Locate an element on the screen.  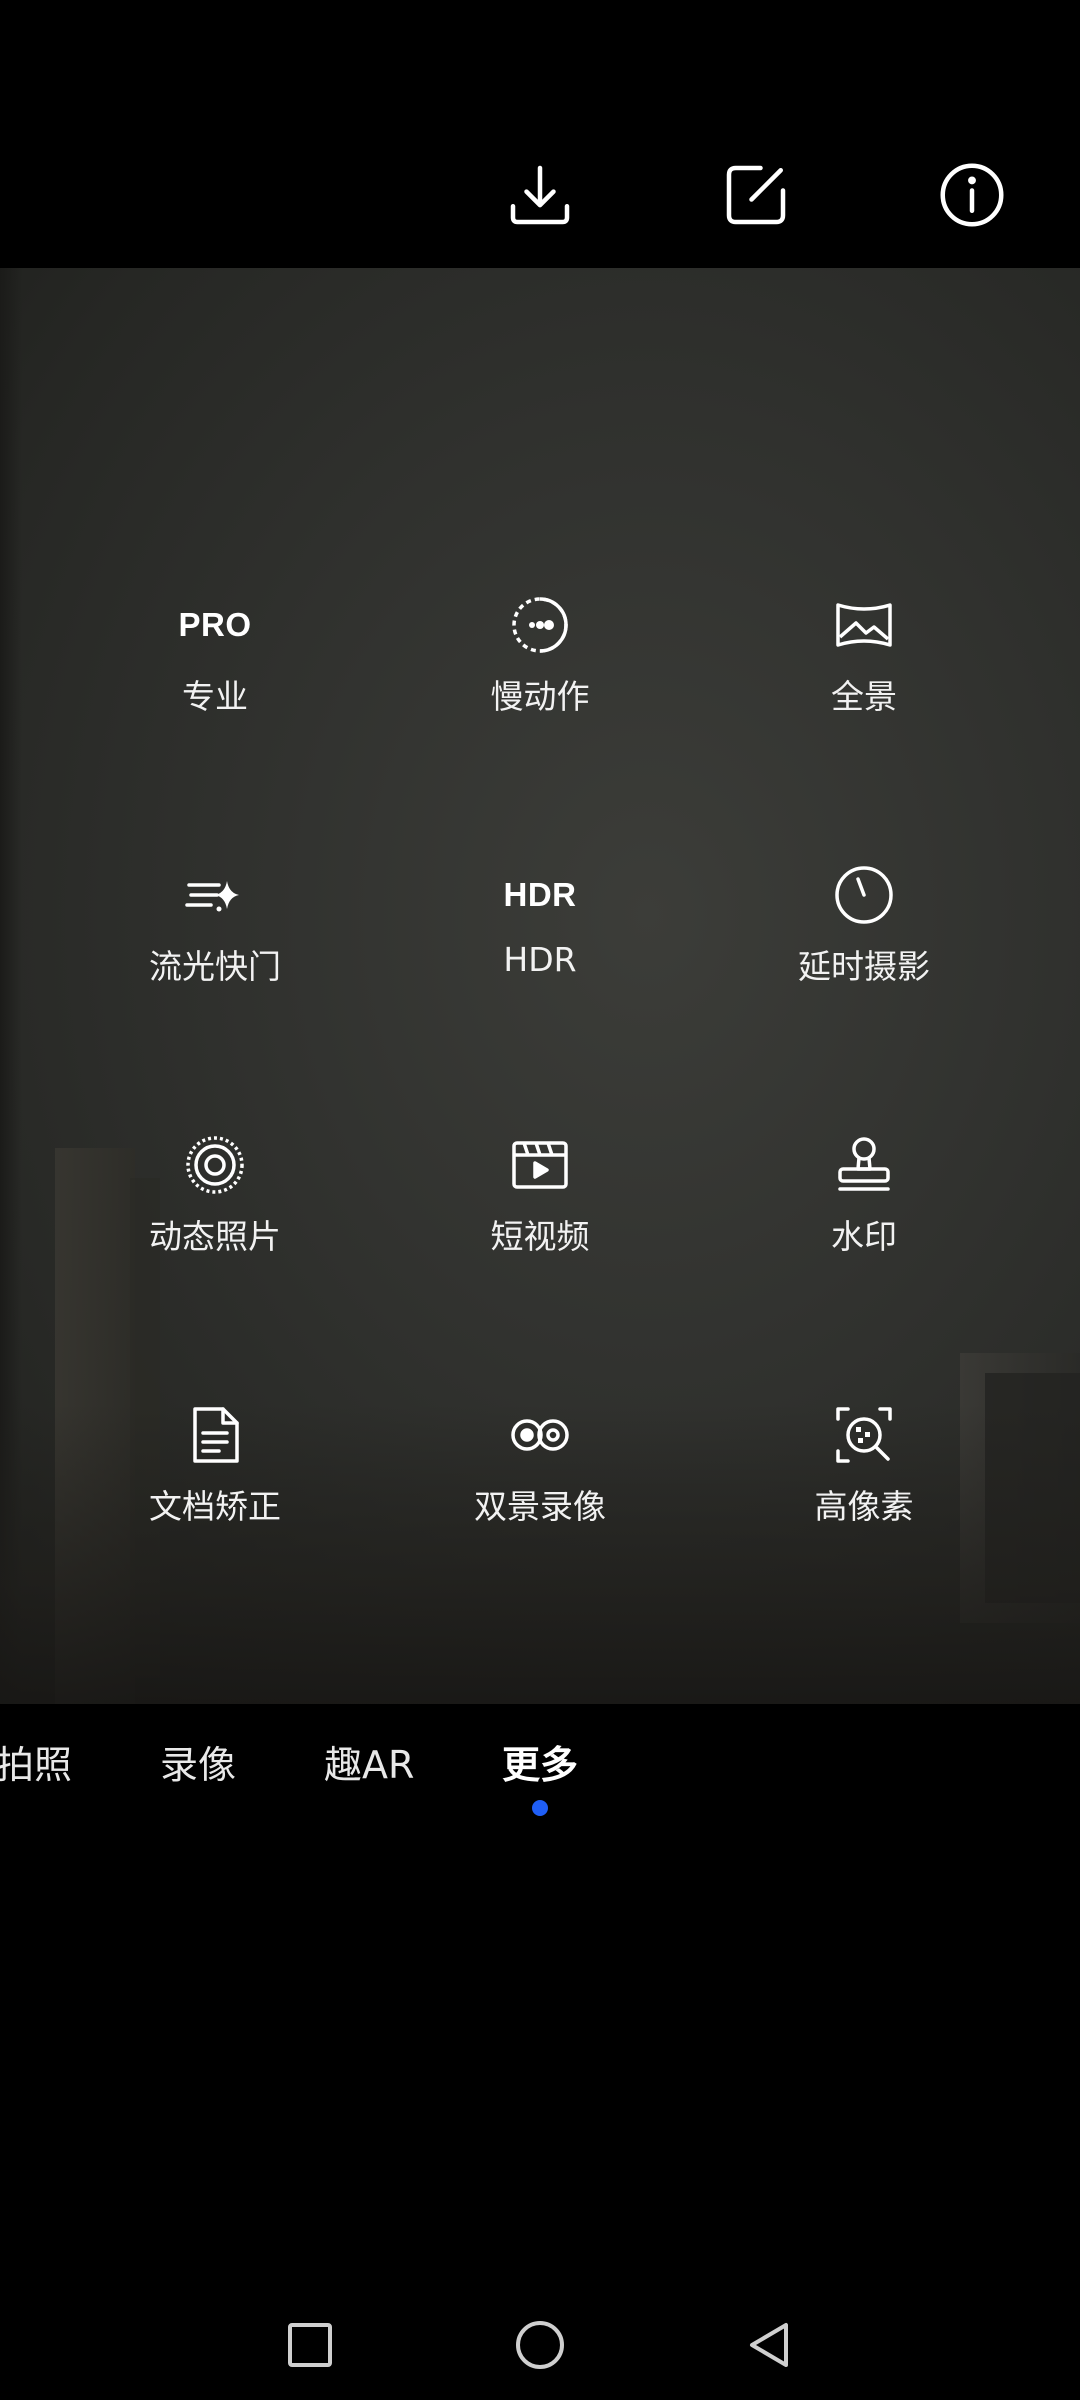
back-button is located at coordinates (770, 2345).